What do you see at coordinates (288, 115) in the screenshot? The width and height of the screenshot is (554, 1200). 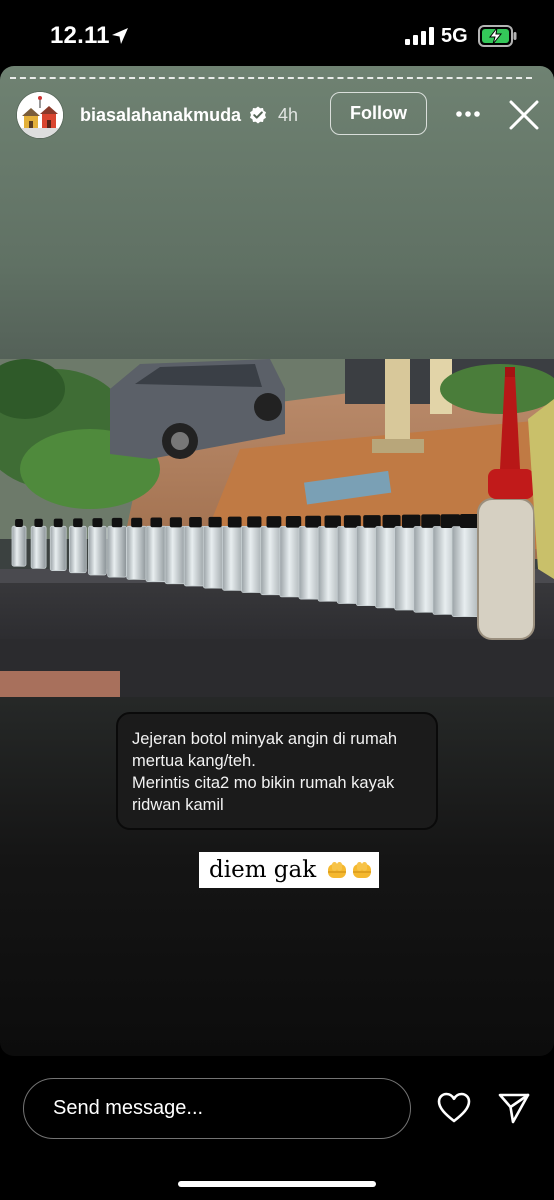 I see `post-age: 4h` at bounding box center [288, 115].